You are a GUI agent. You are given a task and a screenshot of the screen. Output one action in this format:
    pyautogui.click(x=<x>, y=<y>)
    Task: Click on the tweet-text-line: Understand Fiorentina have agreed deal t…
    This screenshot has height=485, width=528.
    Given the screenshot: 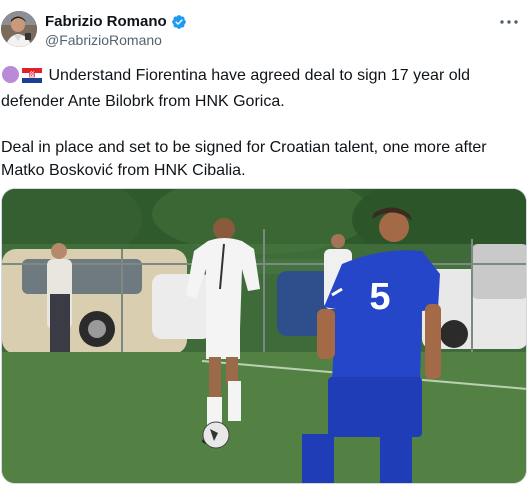 What is the action you would take?
    pyautogui.click(x=259, y=75)
    